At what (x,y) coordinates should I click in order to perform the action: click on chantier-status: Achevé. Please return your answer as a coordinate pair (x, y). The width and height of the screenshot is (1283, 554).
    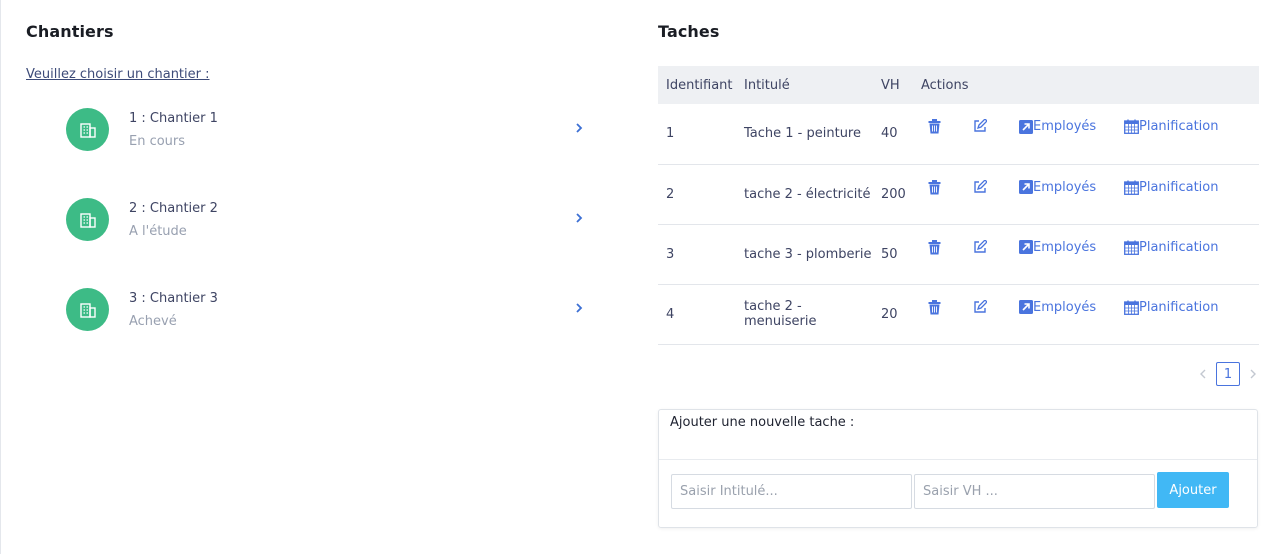
    Looking at the image, I should click on (153, 321).